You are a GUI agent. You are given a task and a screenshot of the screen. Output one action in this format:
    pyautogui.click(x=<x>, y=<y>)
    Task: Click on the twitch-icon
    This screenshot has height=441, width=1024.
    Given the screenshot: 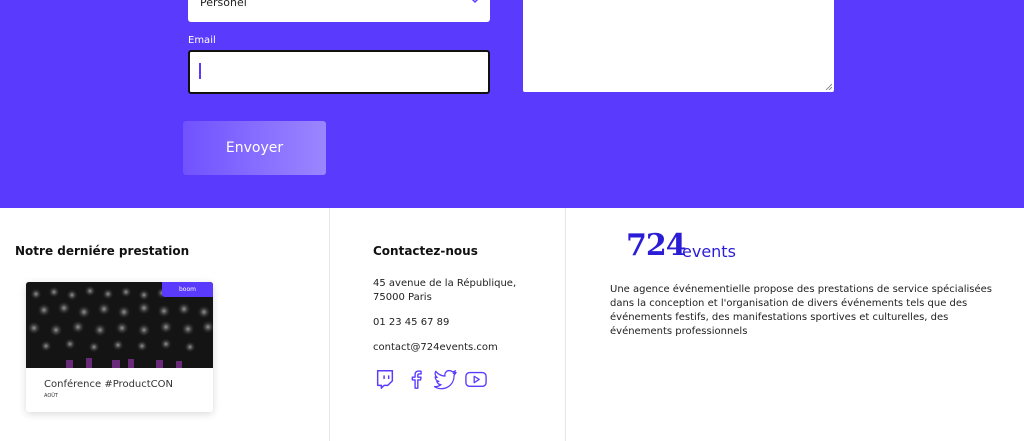 What is the action you would take?
    pyautogui.click(x=385, y=379)
    